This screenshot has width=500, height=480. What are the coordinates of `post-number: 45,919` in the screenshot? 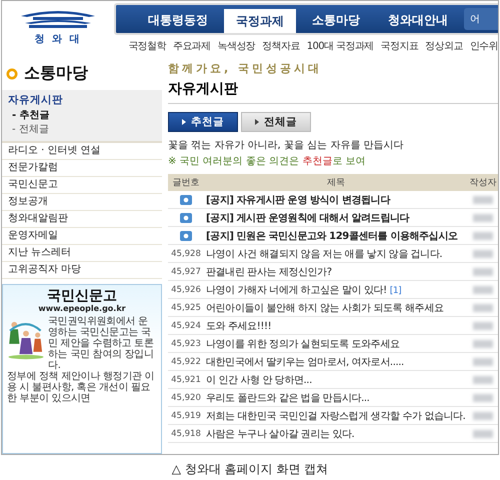 It's located at (186, 415).